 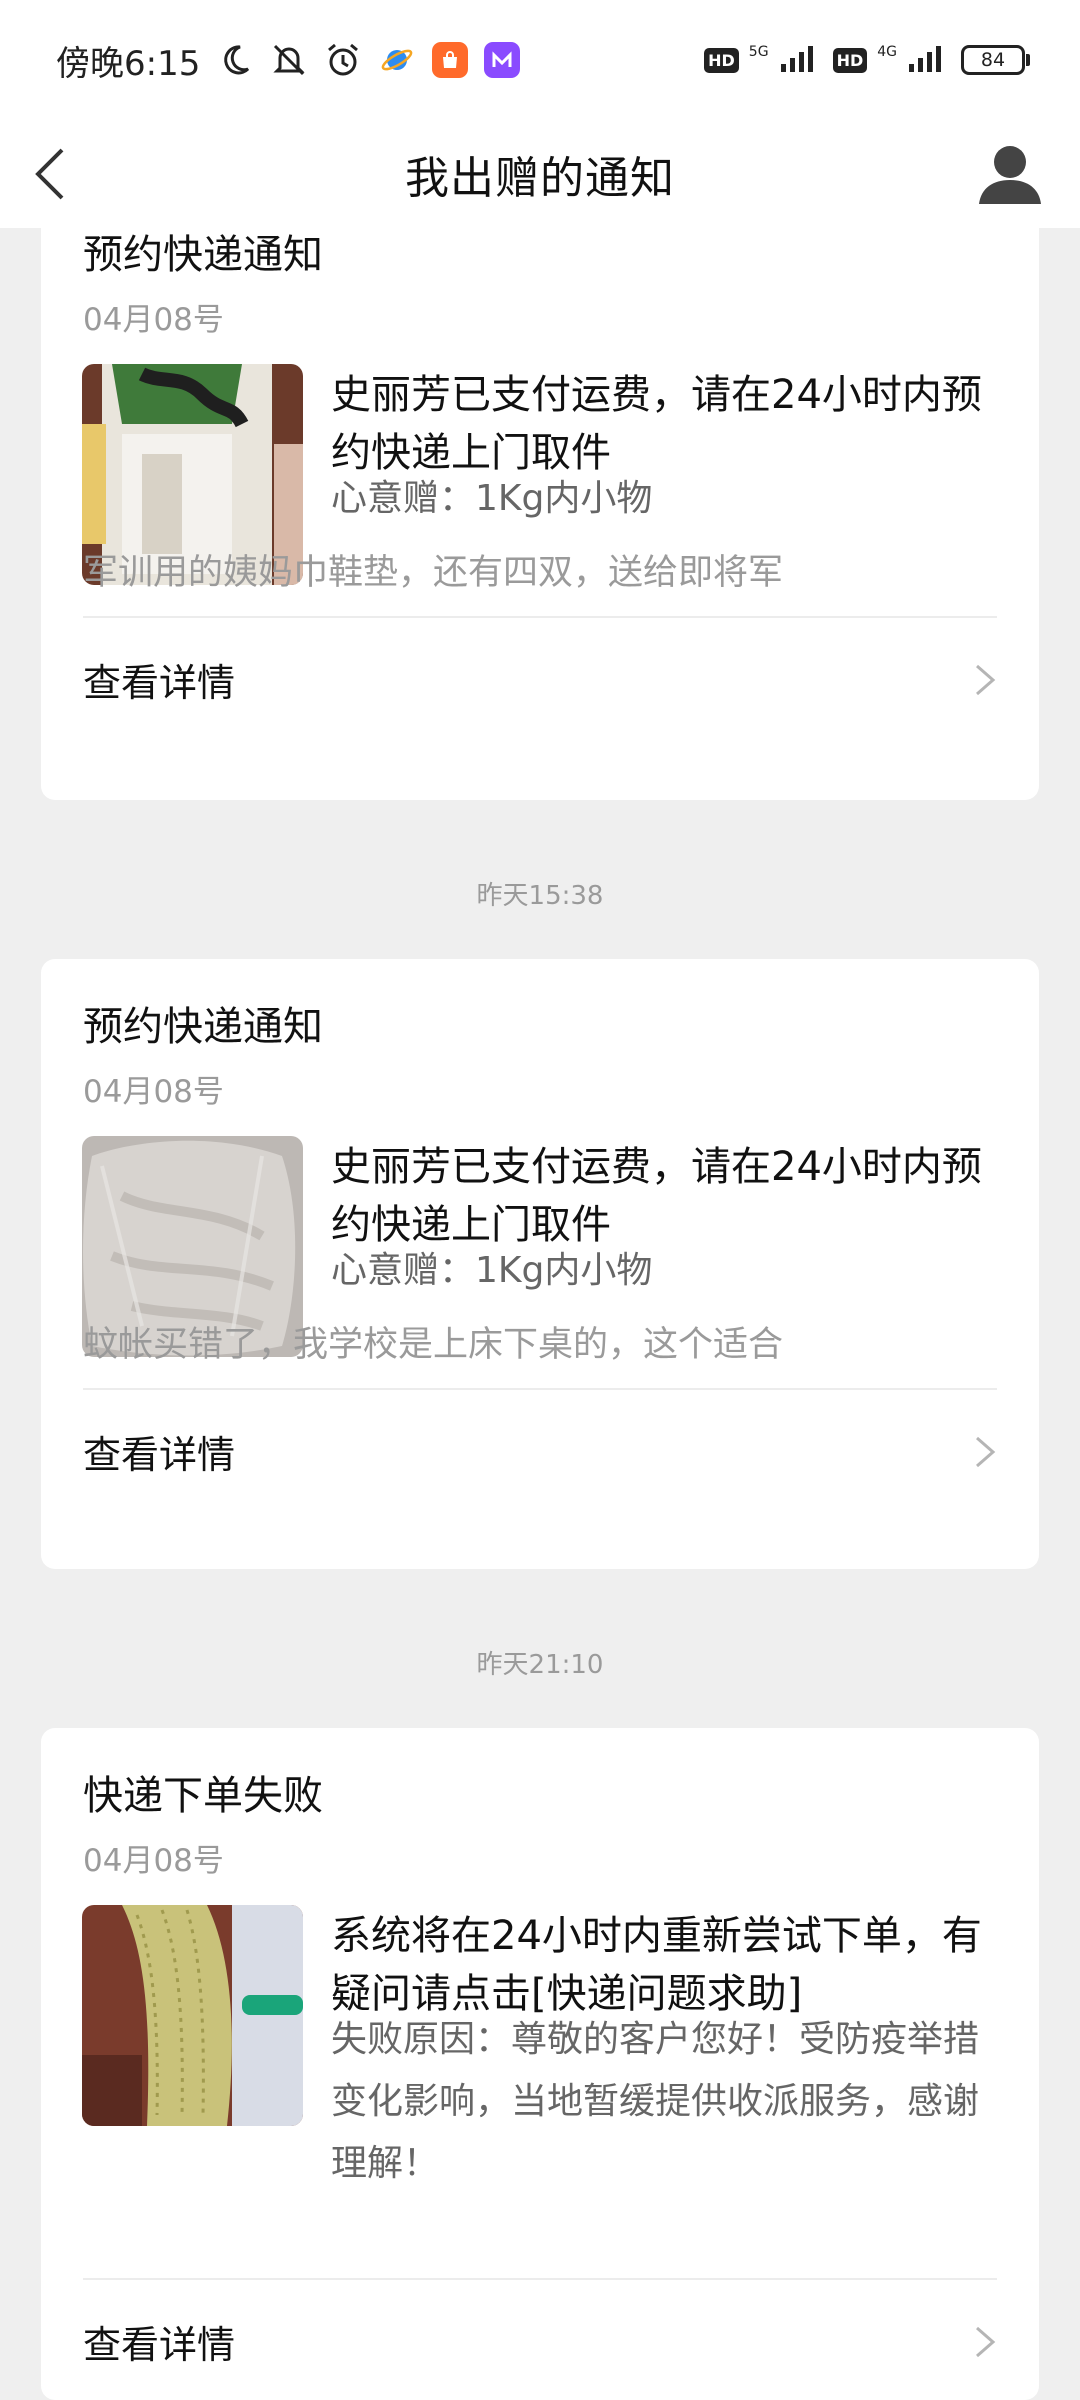 I want to click on card-description: 军训用的姨妈巾鞋垫，还有四双，送给即将军, so click(x=433, y=573).